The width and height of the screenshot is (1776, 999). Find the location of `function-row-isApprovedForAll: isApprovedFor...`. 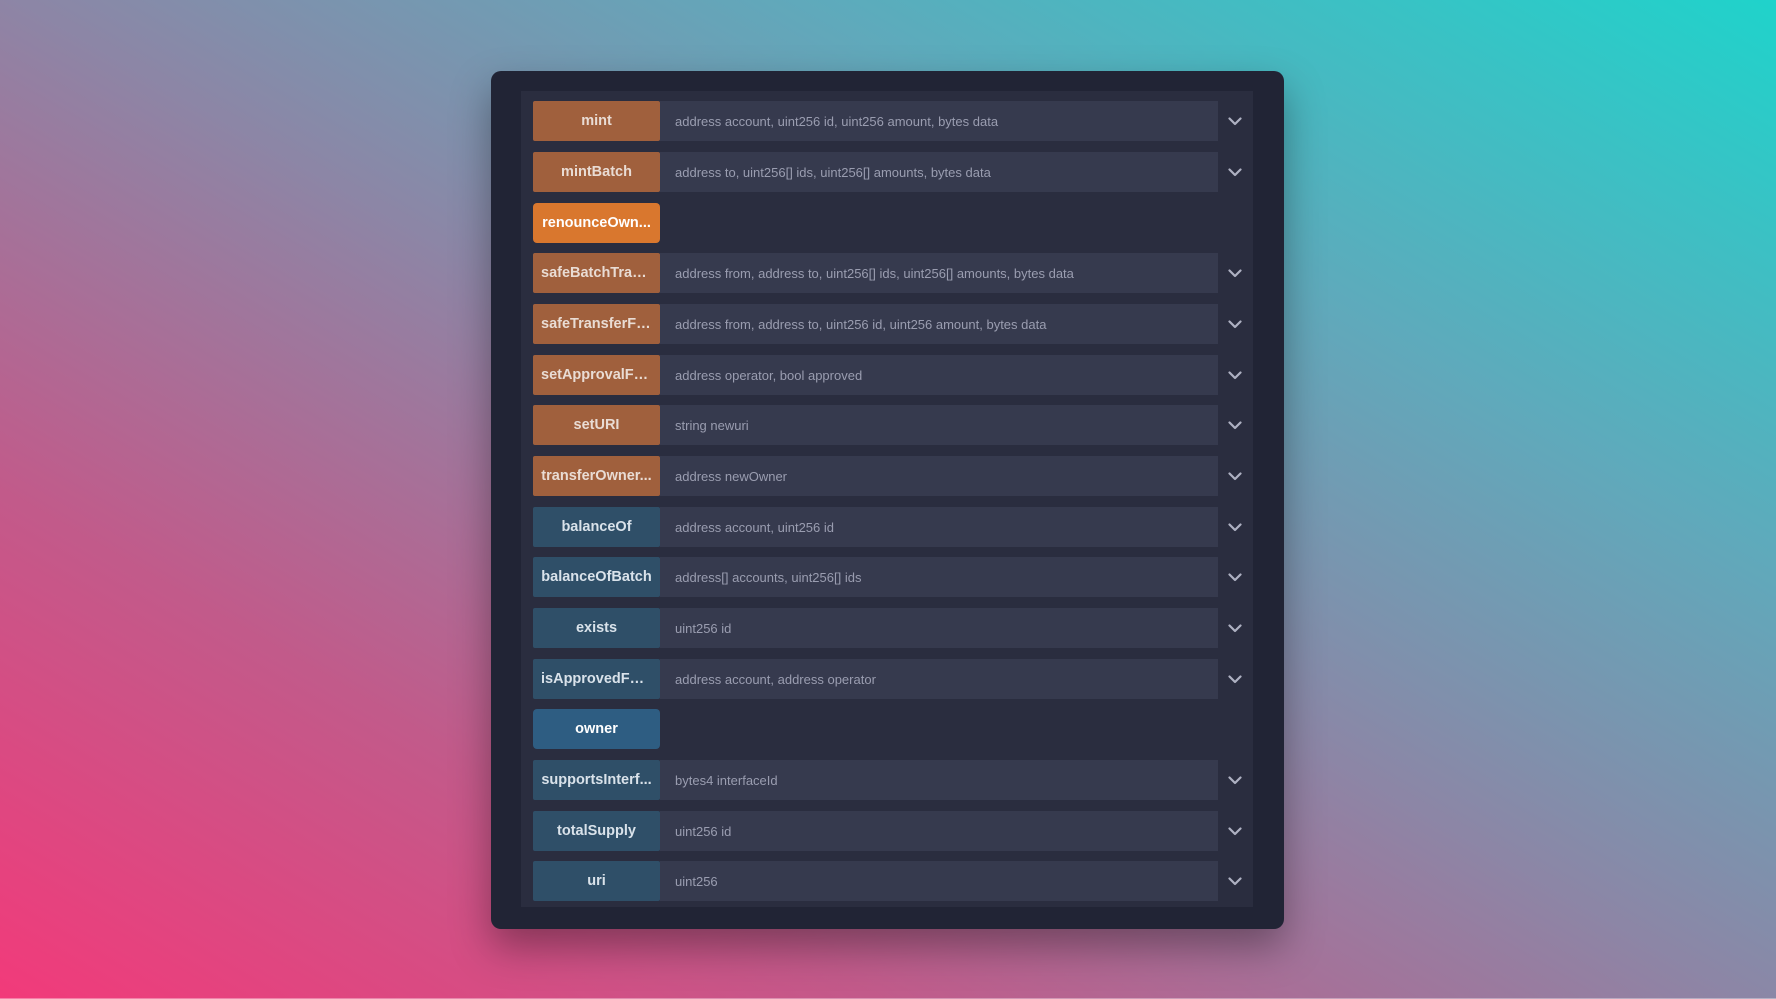

function-row-isApprovedForAll: isApprovedFor... is located at coordinates (887, 679).